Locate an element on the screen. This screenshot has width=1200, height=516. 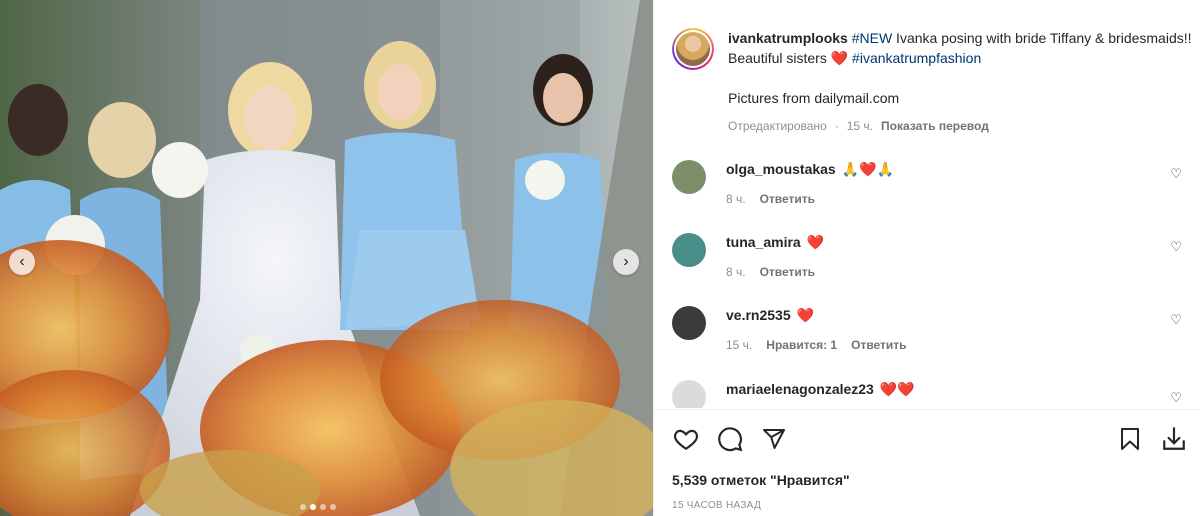
likes-count: 5,539 отметок "Нравится" is located at coordinates (761, 480).